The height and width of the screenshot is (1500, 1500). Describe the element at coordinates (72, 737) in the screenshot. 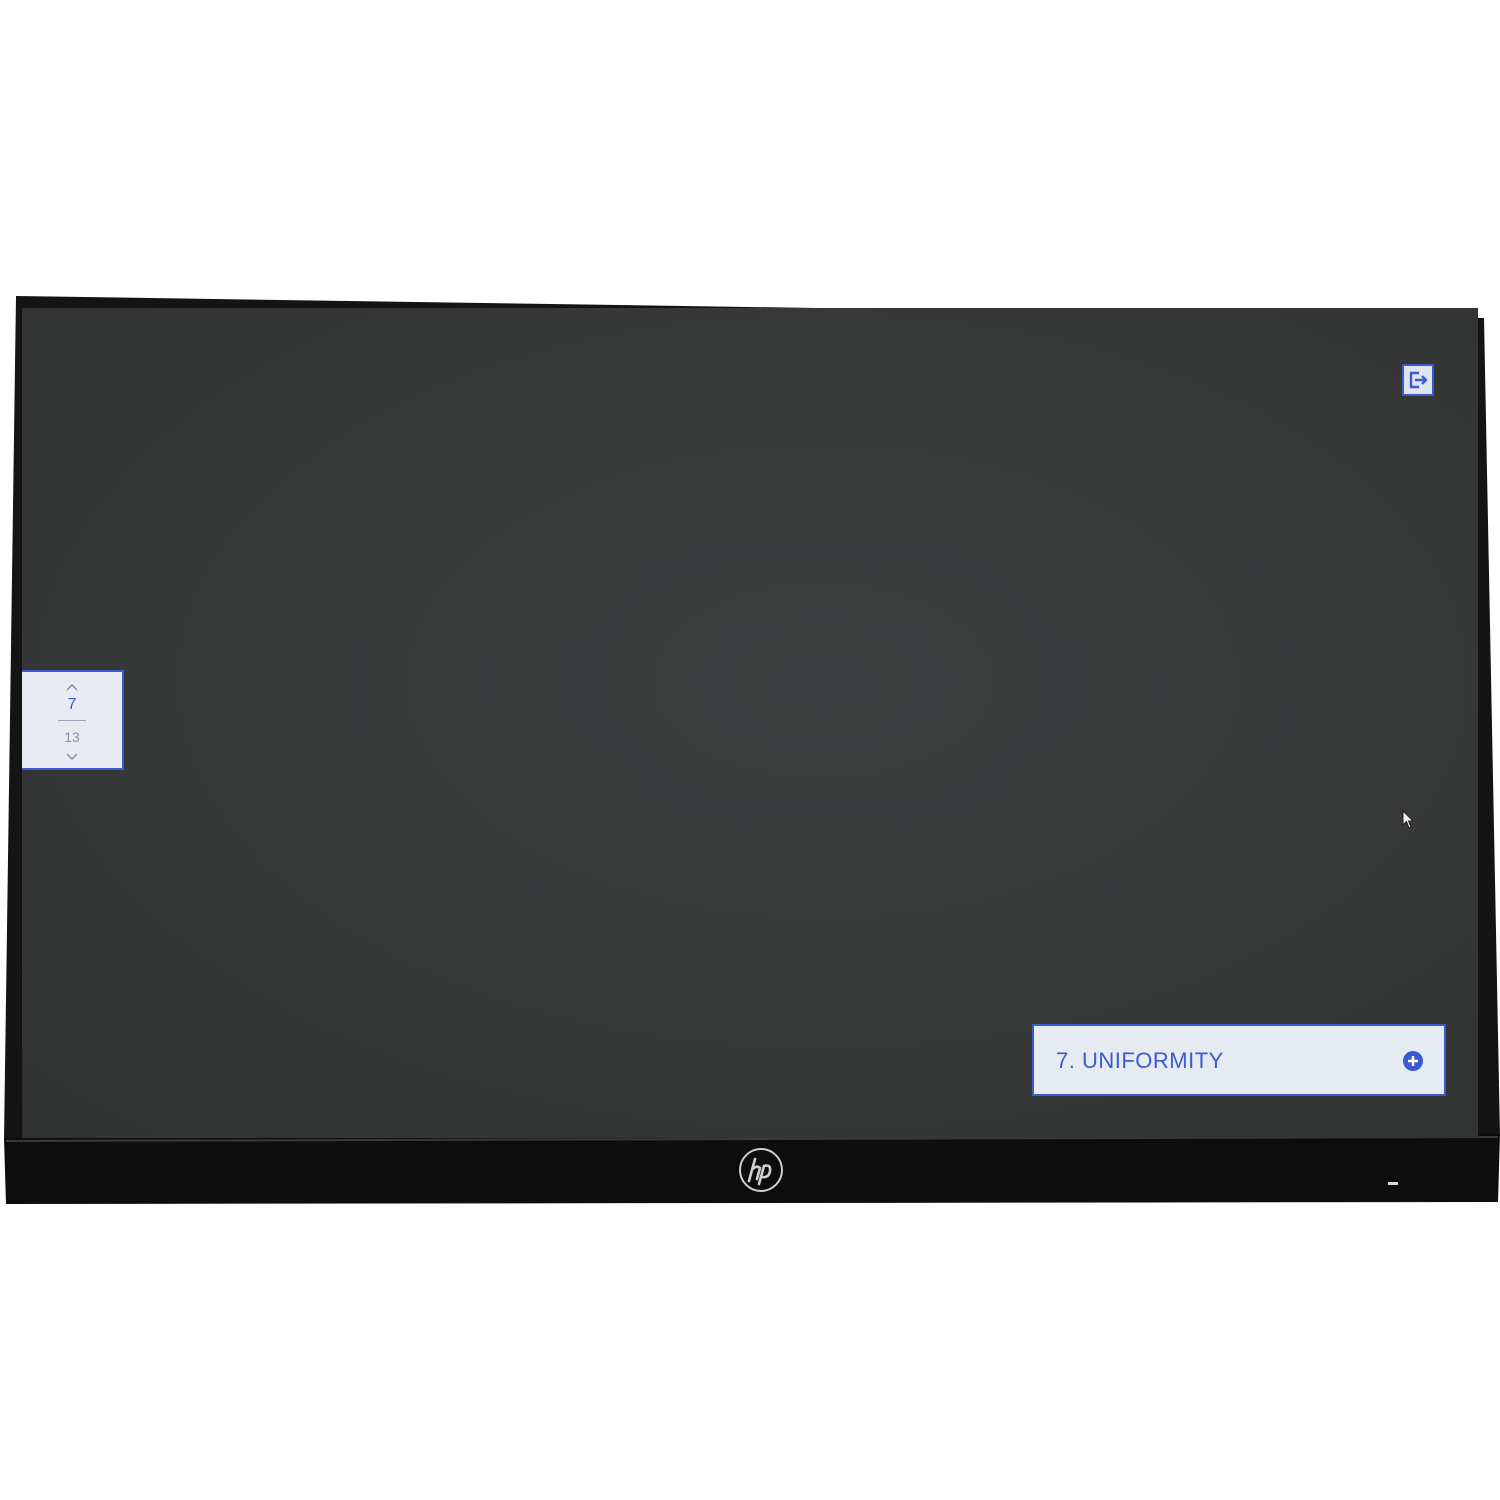

I see `total-page-count: 13` at that location.